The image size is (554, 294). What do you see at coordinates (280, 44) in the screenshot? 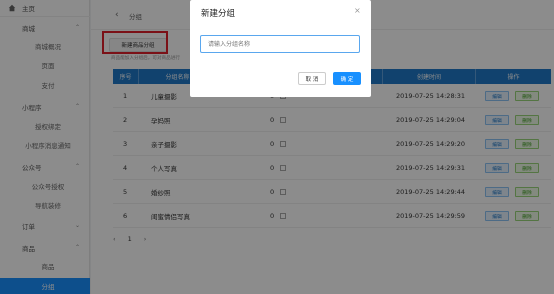
I see `group-name-input` at bounding box center [280, 44].